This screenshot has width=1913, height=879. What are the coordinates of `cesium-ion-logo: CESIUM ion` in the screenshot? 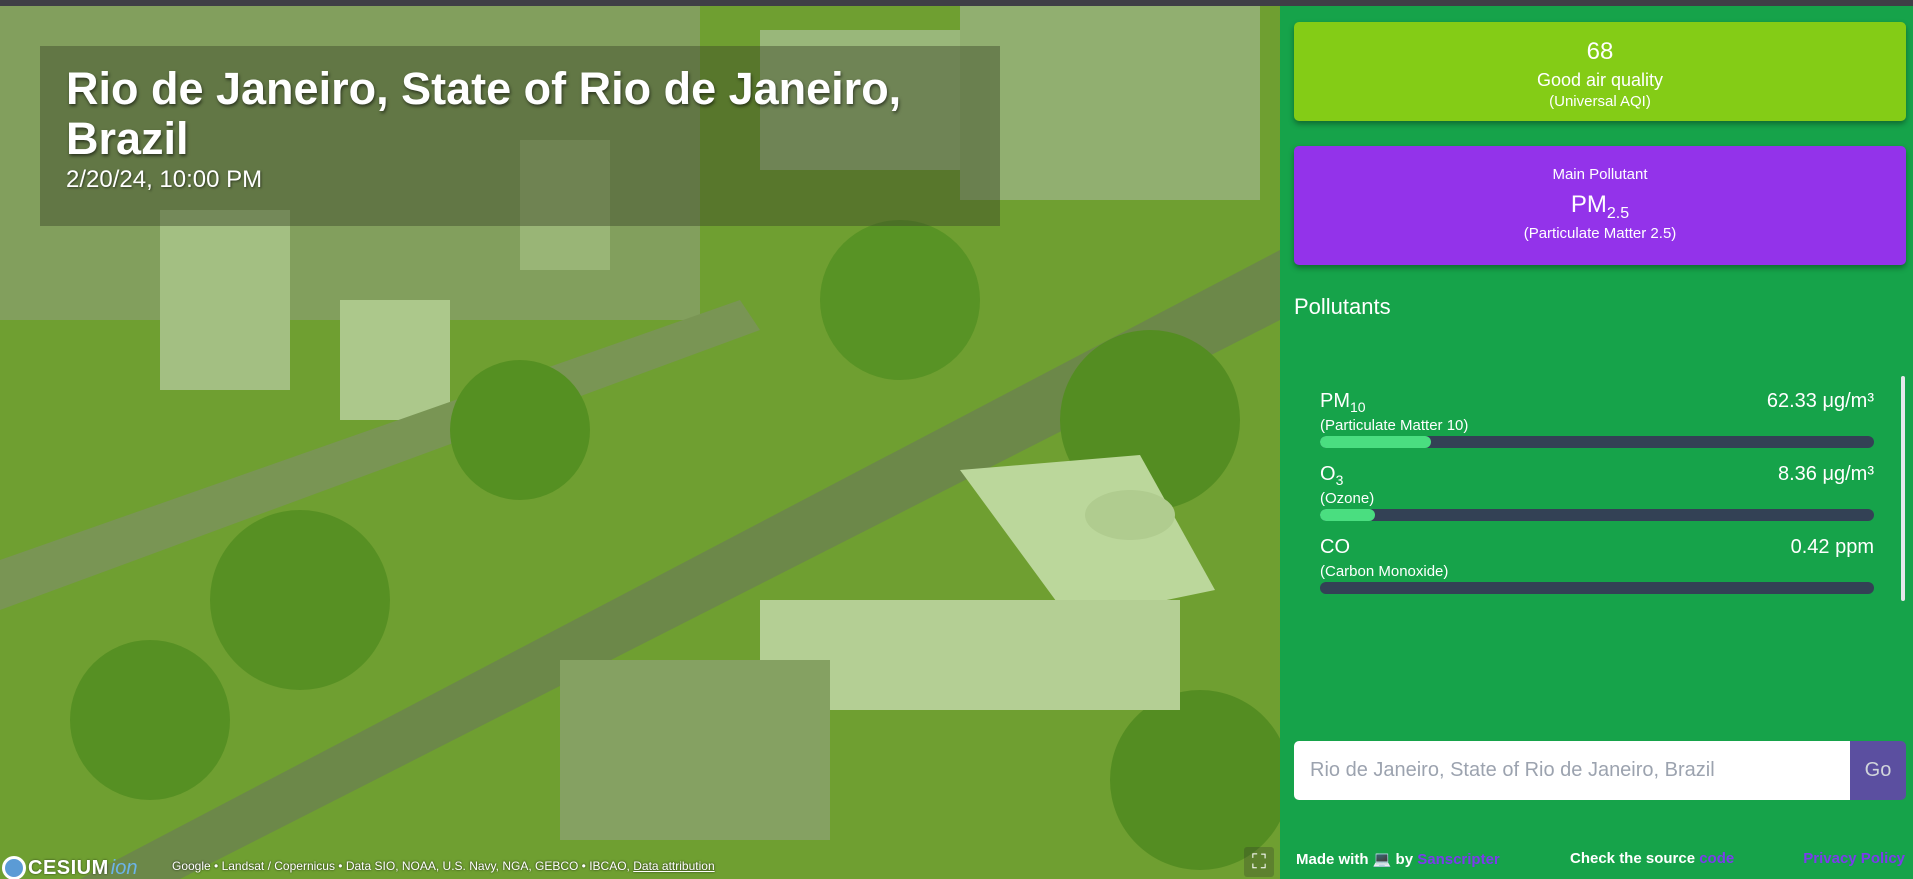 It's located at (70, 867).